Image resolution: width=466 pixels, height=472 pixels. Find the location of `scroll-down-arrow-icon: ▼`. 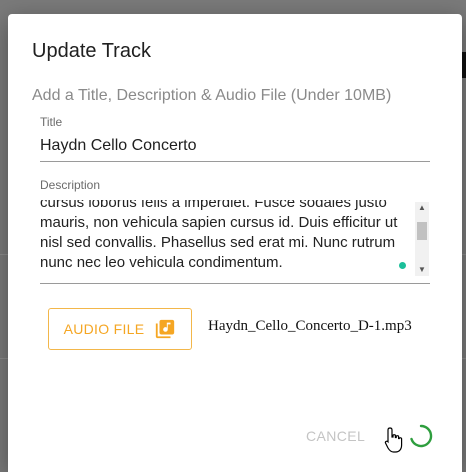

scroll-down-arrow-icon: ▼ is located at coordinates (422, 270).